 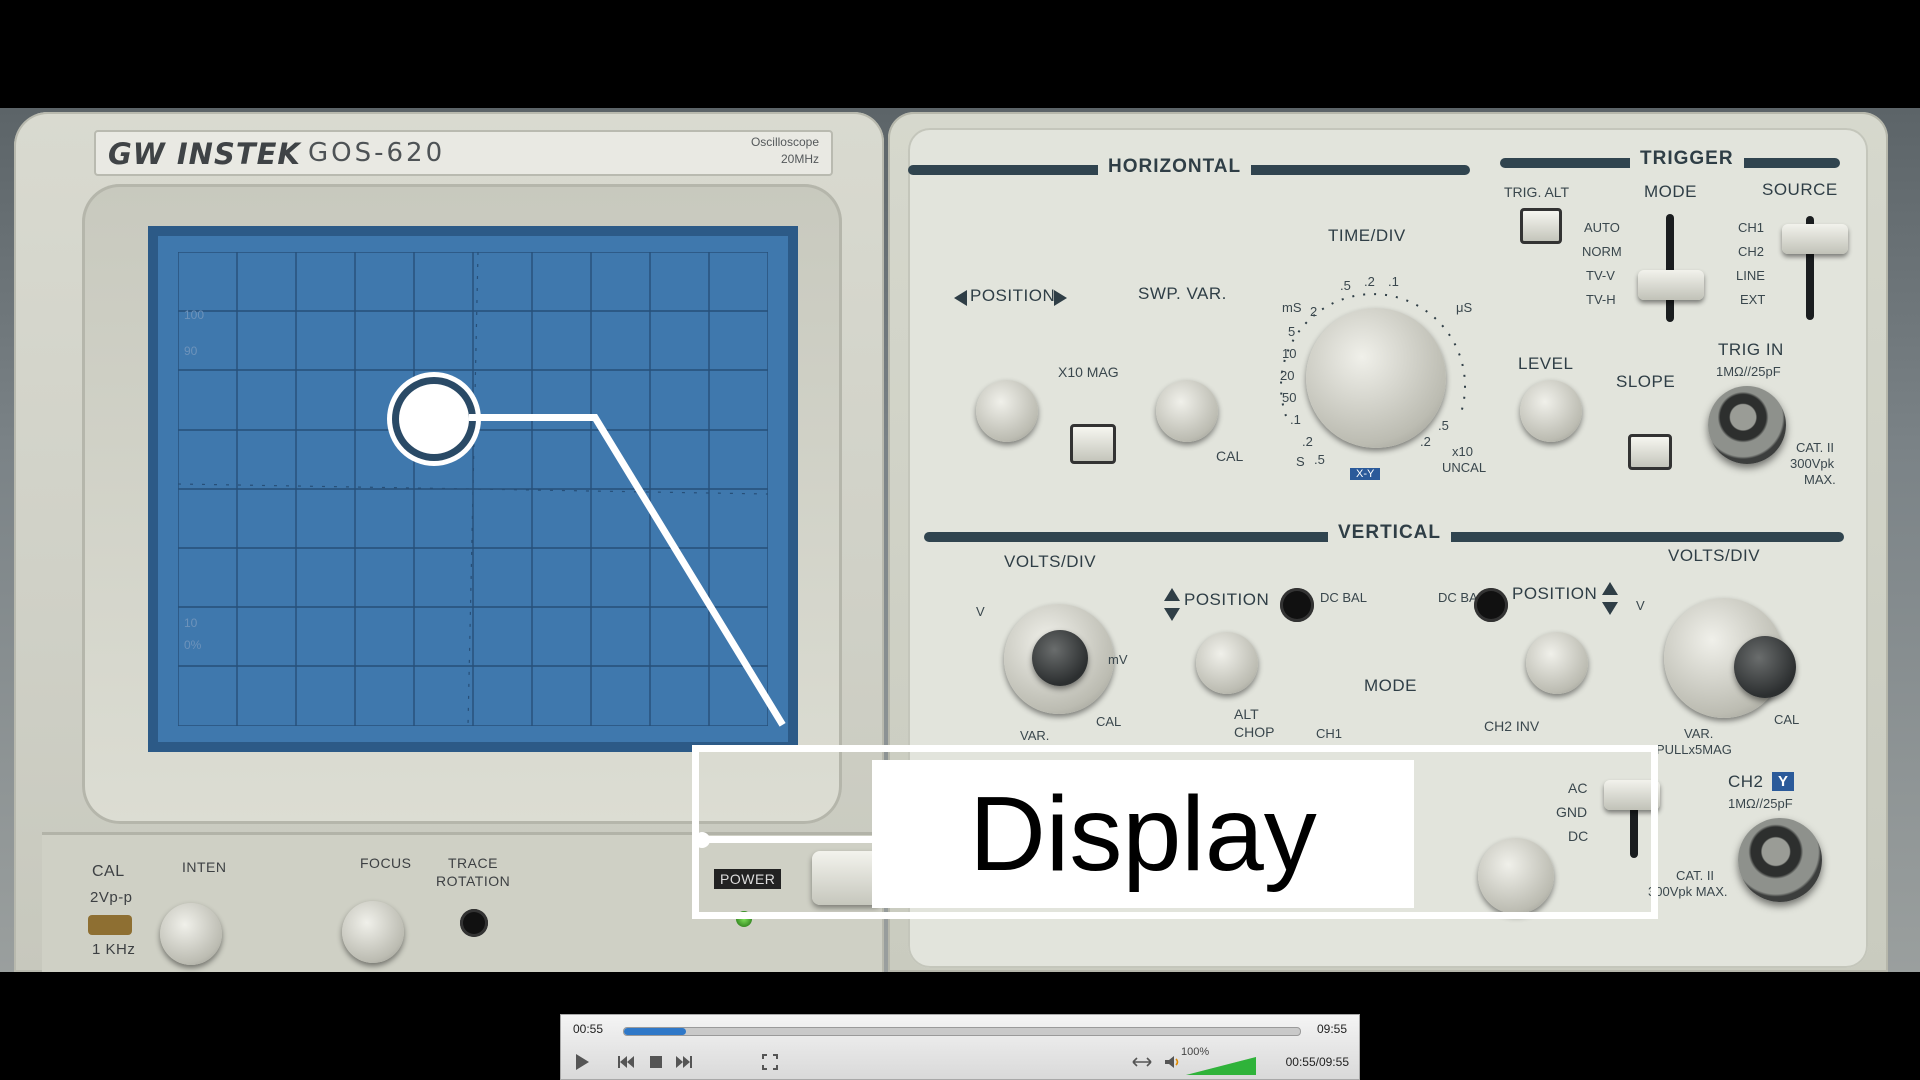 What do you see at coordinates (1820, 479) in the screenshot?
I see `trig-cat-max: MAX.` at bounding box center [1820, 479].